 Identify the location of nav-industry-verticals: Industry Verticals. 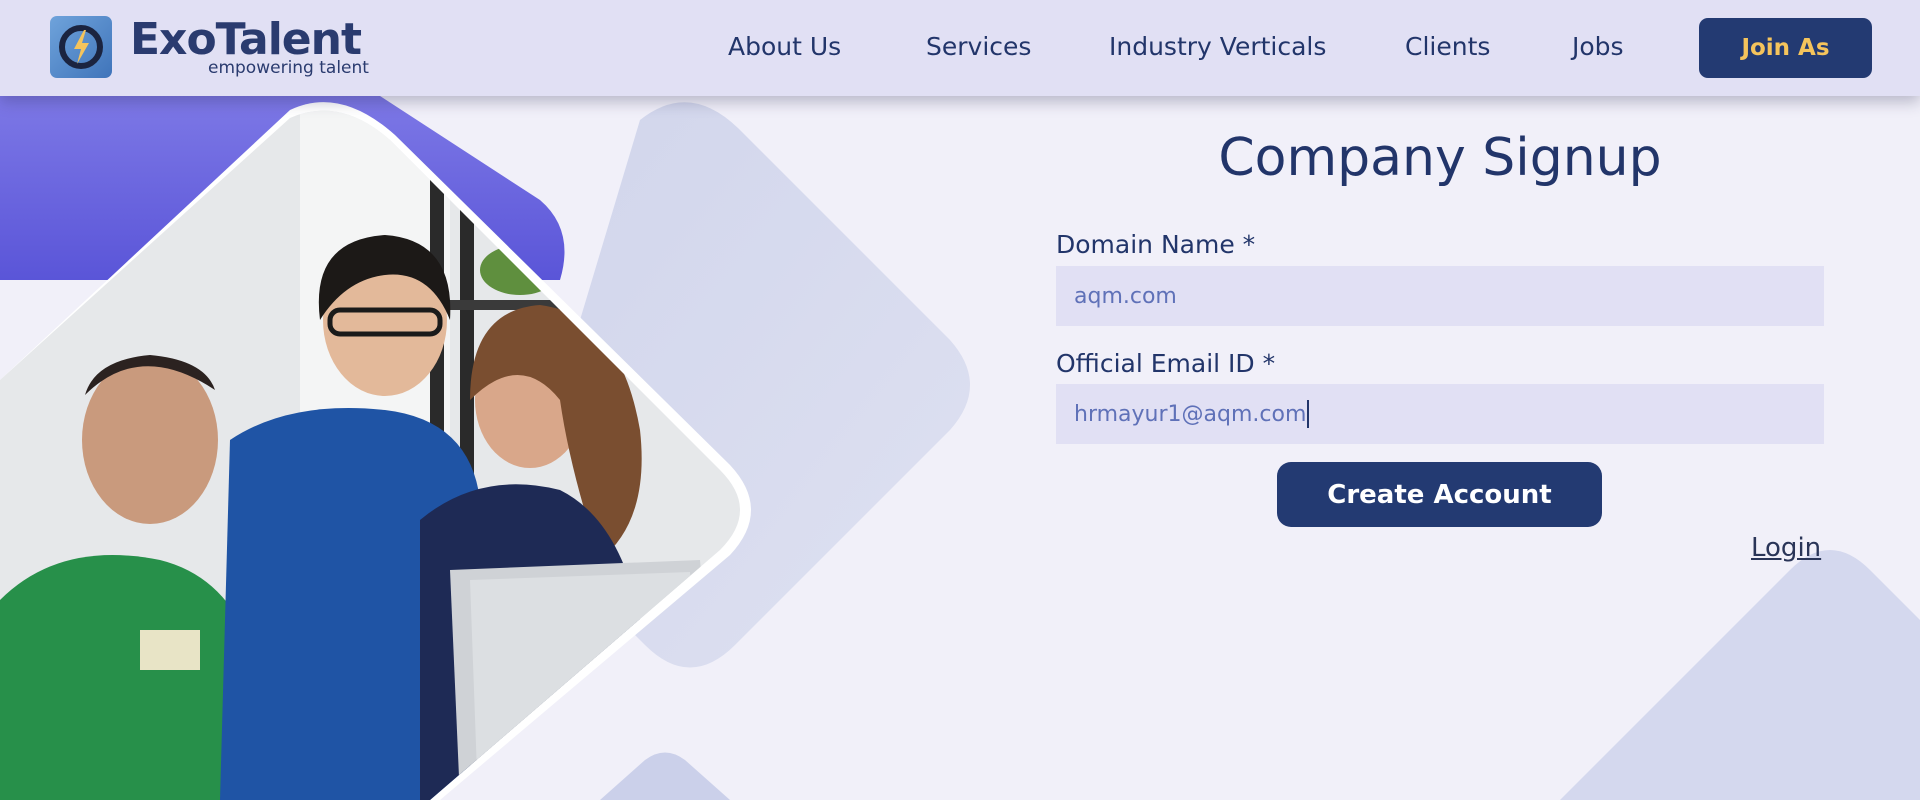
(1217, 46).